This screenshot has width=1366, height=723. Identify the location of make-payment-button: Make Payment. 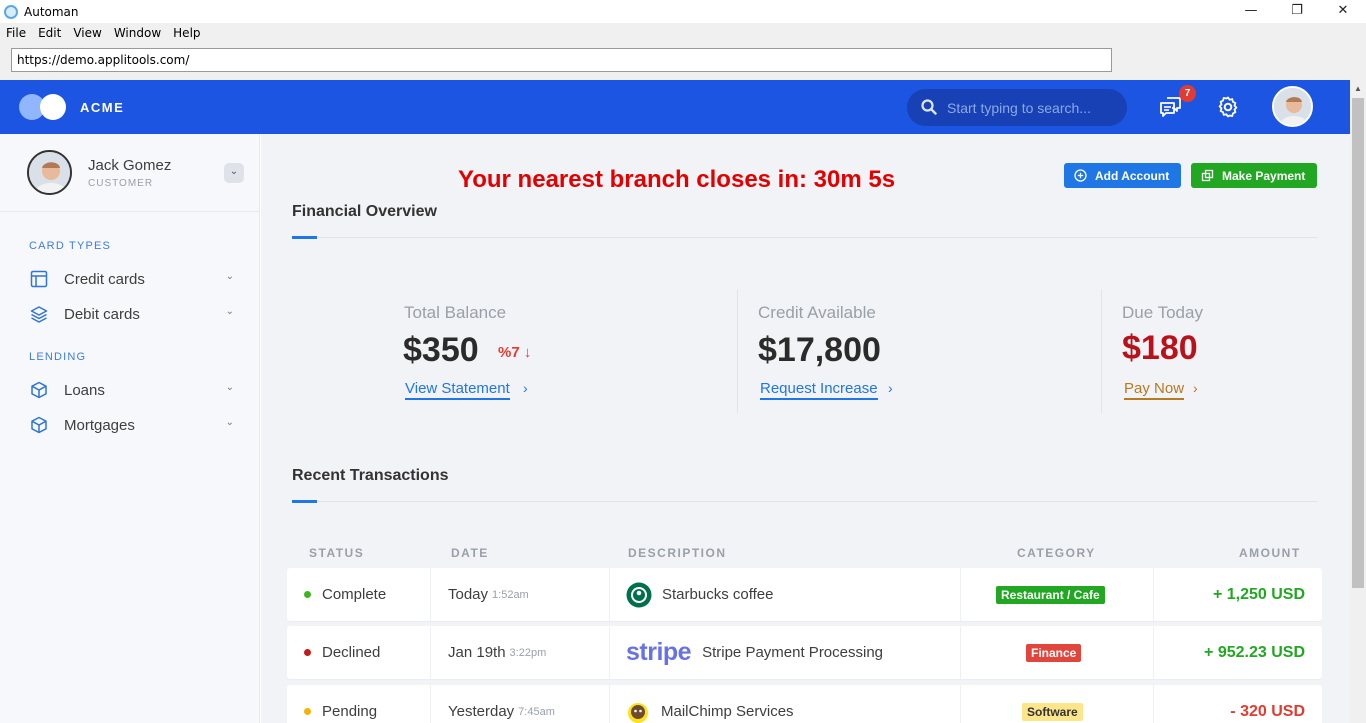
(1254, 175).